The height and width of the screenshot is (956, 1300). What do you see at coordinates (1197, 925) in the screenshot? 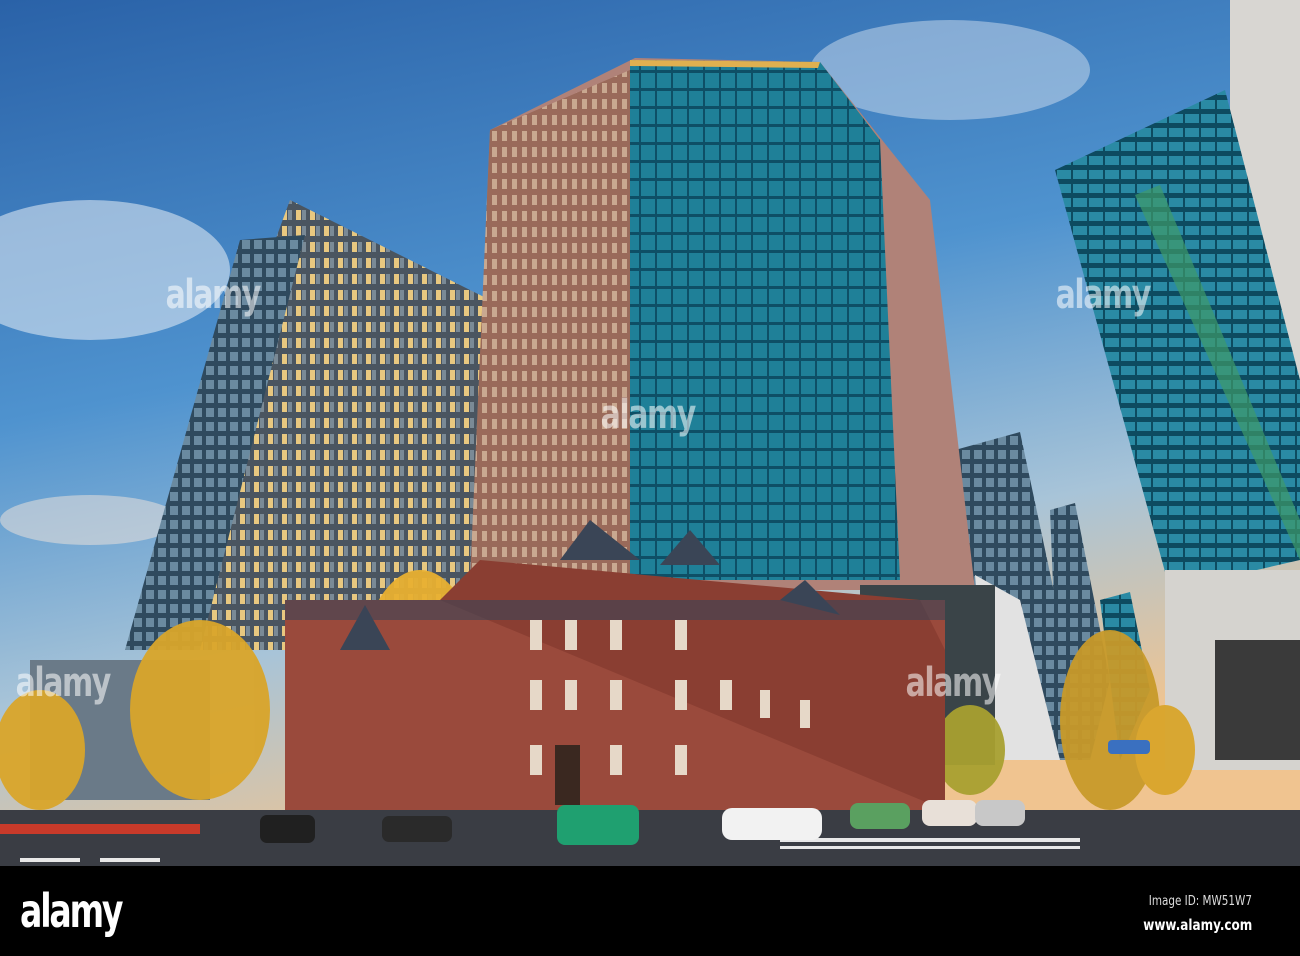
I see `site-url: www.alamy.com` at bounding box center [1197, 925].